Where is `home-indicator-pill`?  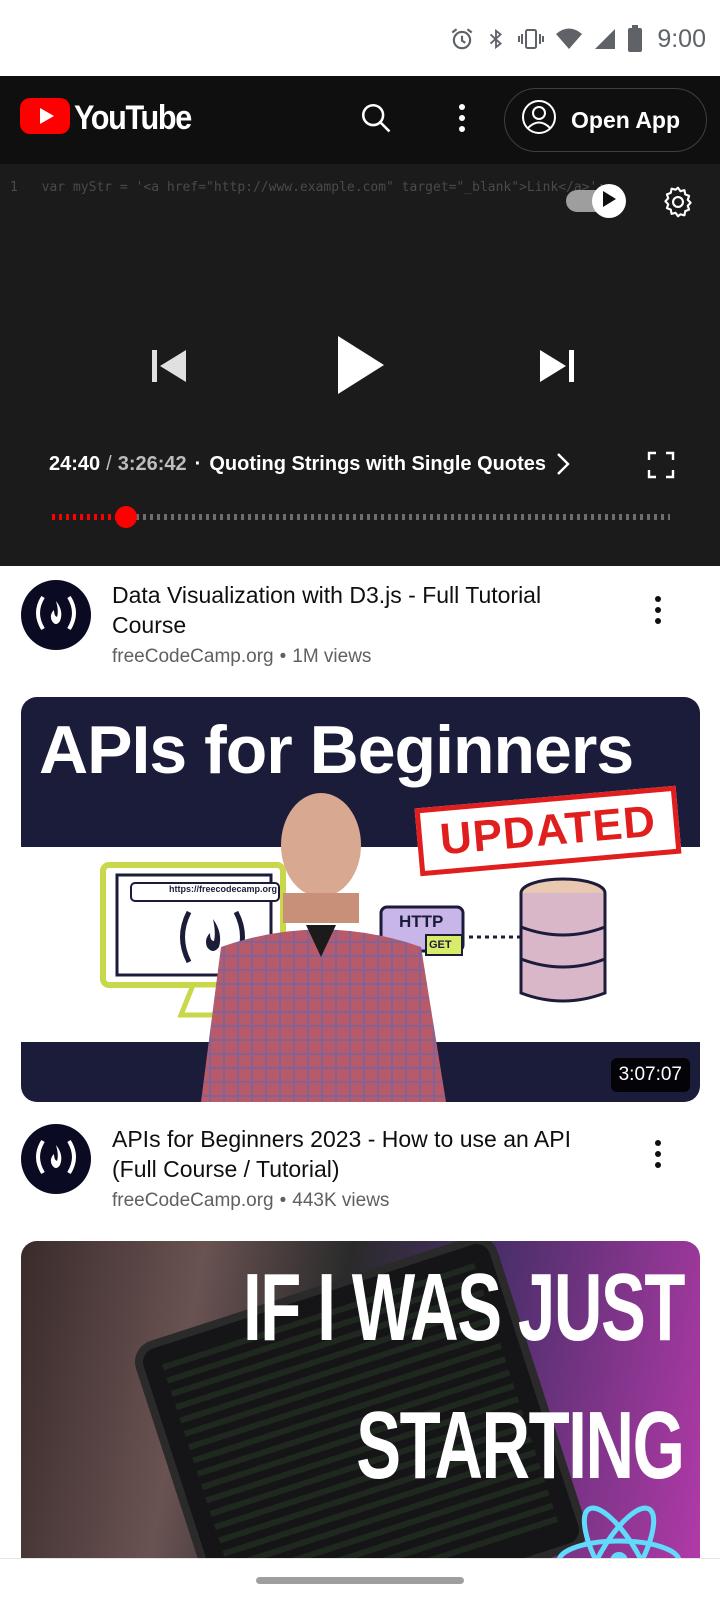
home-indicator-pill is located at coordinates (360, 1580).